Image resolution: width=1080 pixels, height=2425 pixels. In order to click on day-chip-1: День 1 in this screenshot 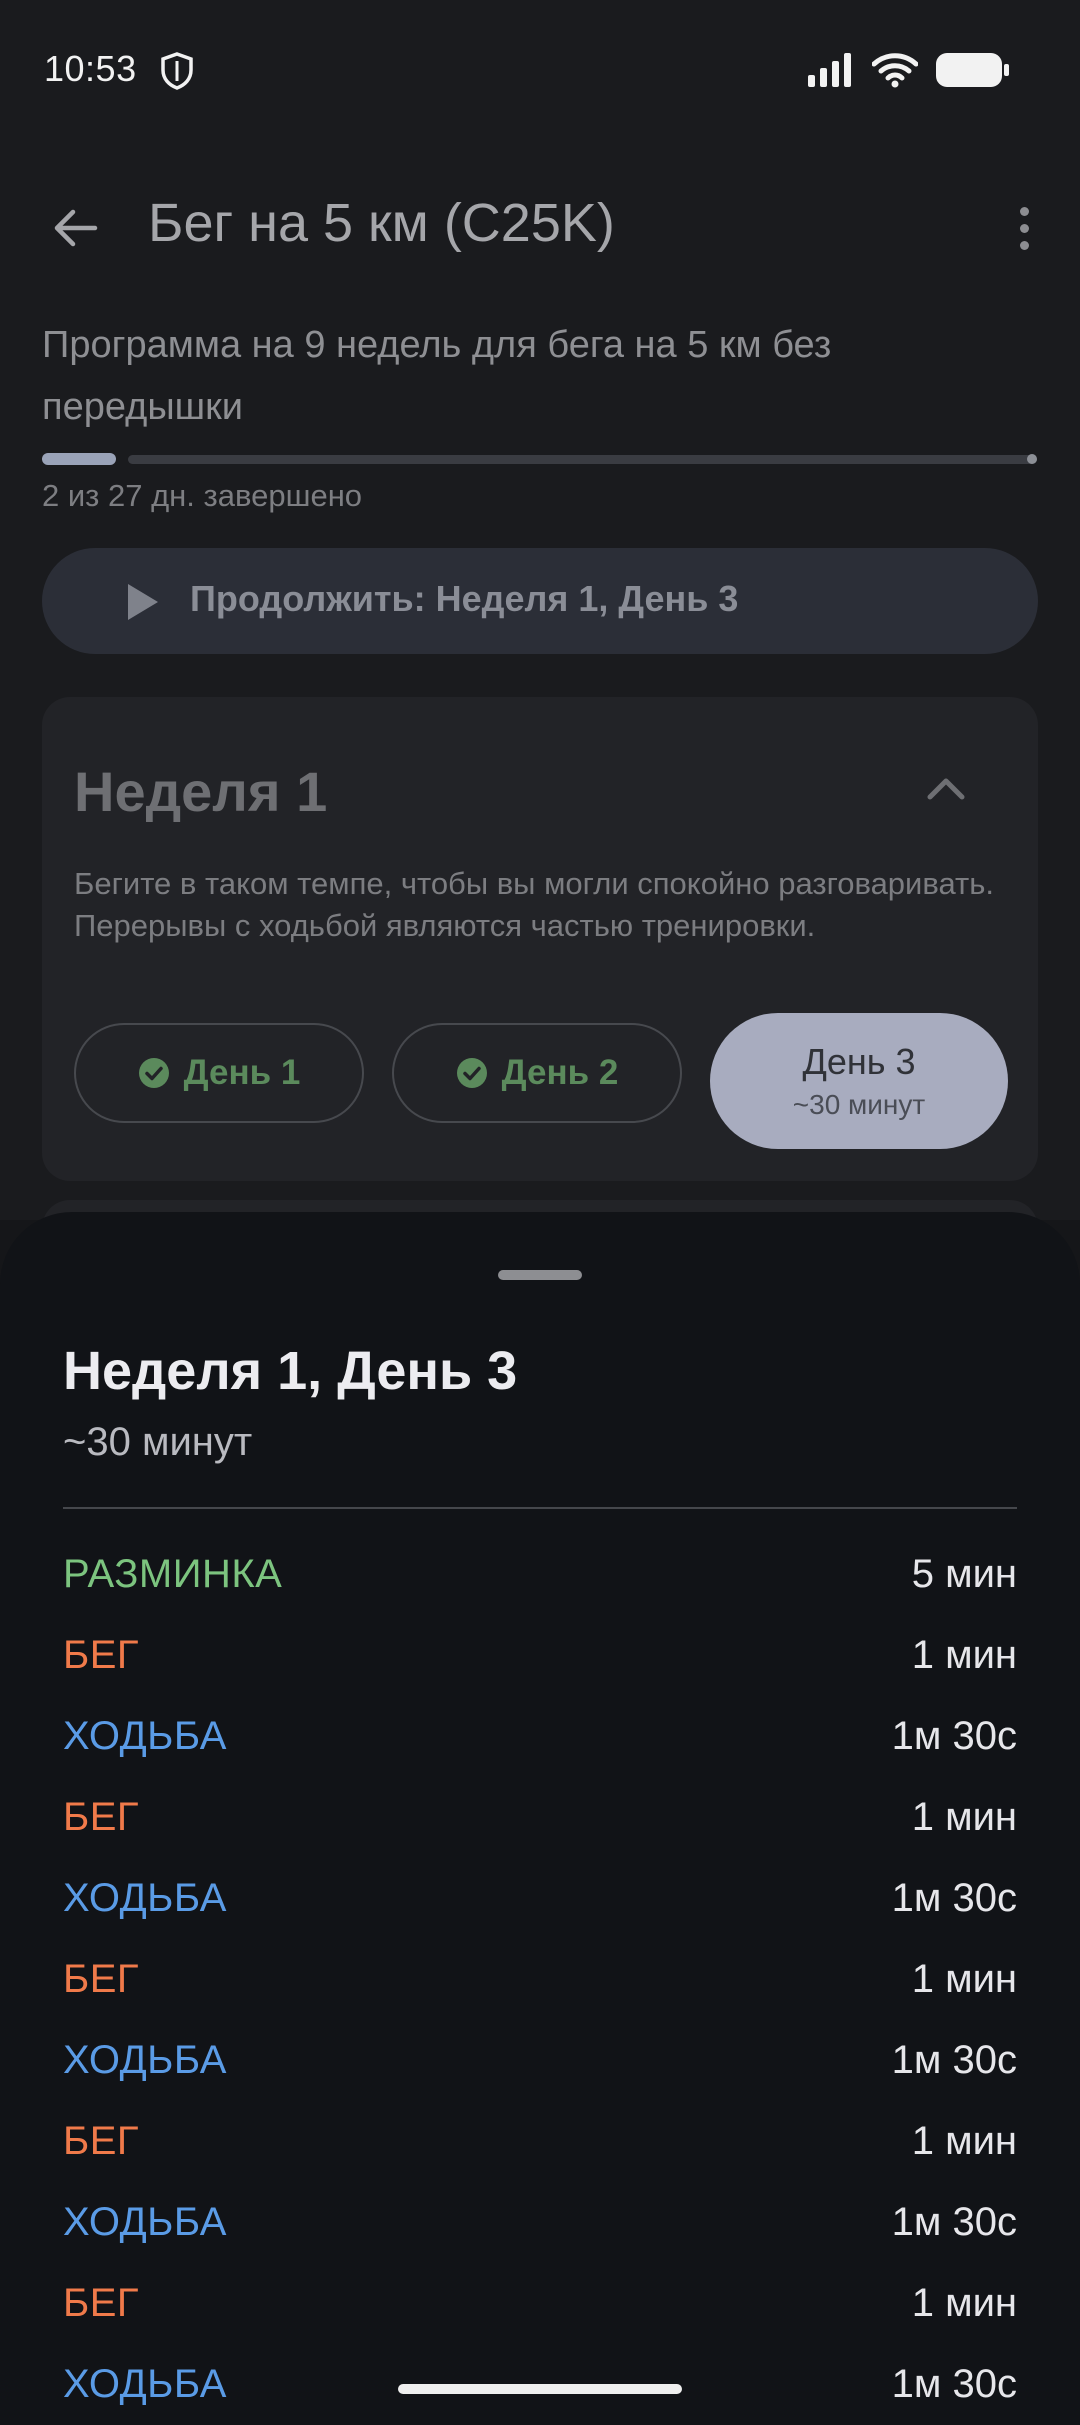, I will do `click(219, 1073)`.